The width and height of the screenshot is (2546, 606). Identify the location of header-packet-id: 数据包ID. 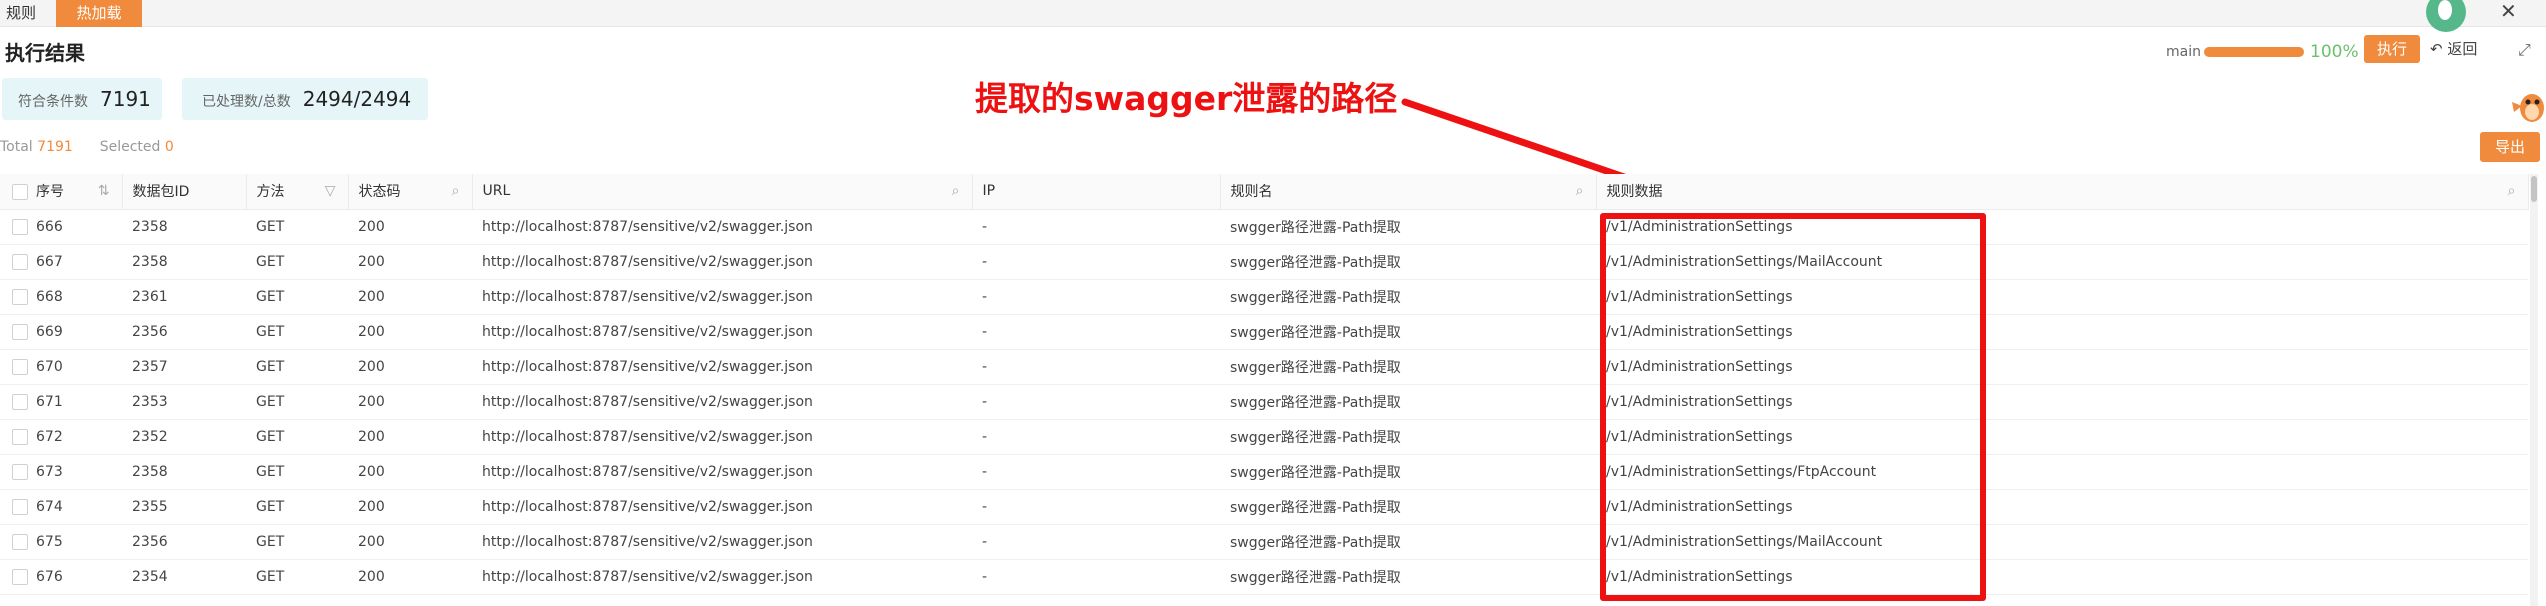
(184, 192).